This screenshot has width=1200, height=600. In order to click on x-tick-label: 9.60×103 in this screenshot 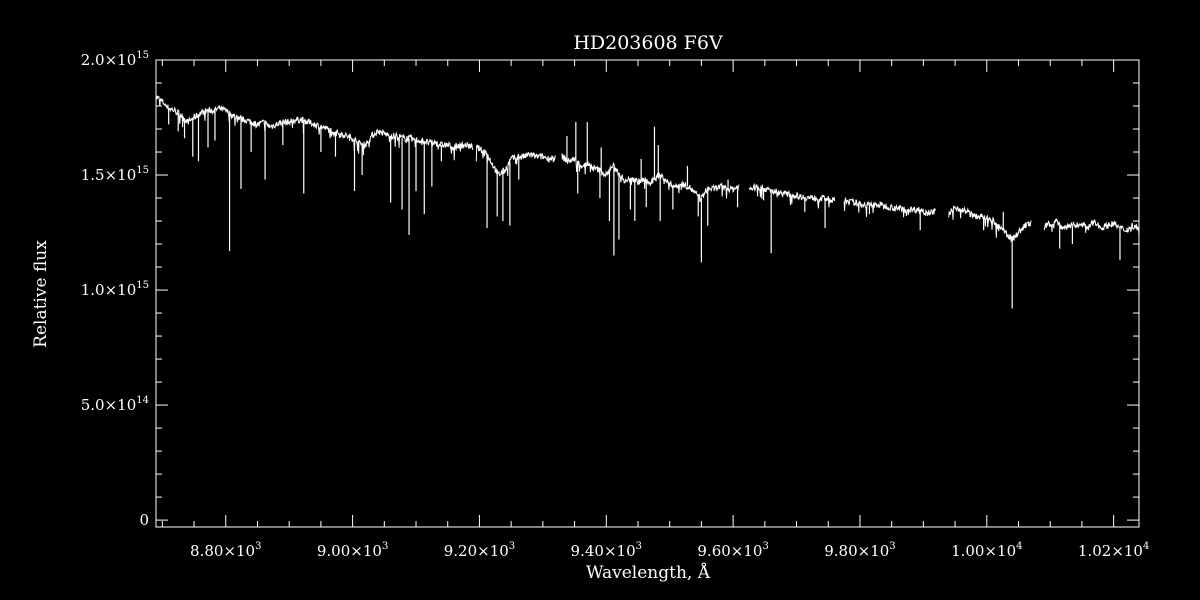, I will do `click(732, 550)`.